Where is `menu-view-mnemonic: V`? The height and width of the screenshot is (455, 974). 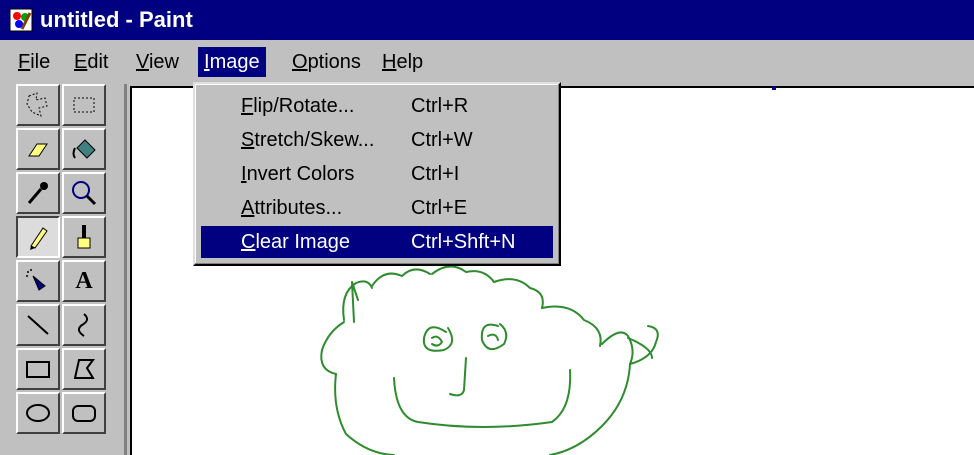
menu-view-mnemonic: V is located at coordinates (142, 62).